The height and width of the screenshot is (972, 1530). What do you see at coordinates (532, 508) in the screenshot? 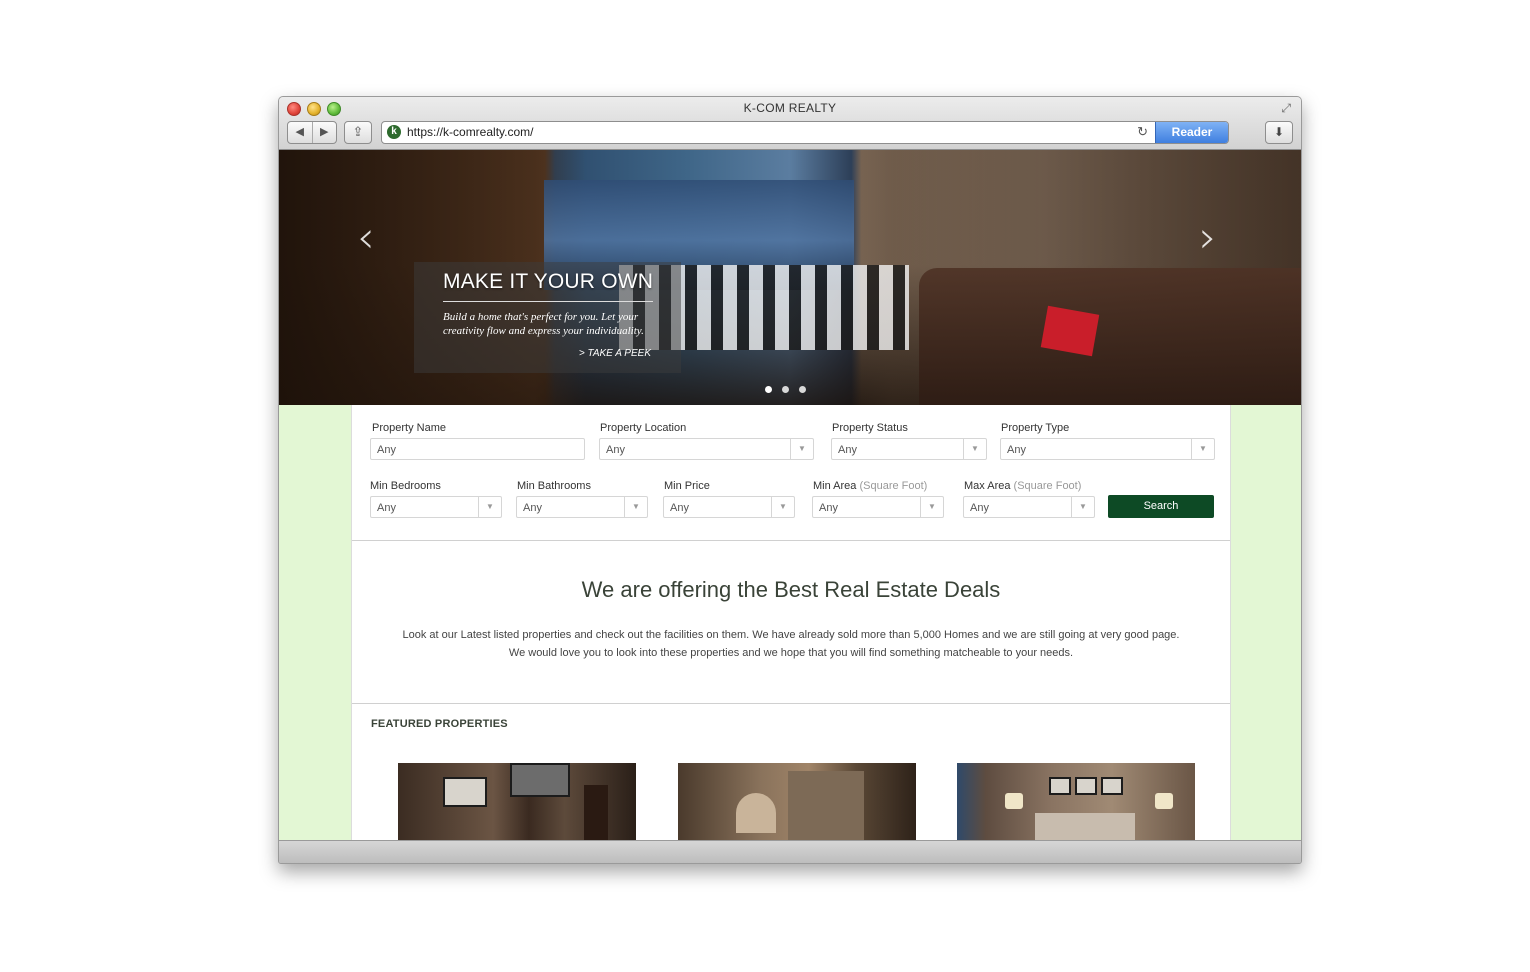
I see `min-bathrooms-value: Any` at bounding box center [532, 508].